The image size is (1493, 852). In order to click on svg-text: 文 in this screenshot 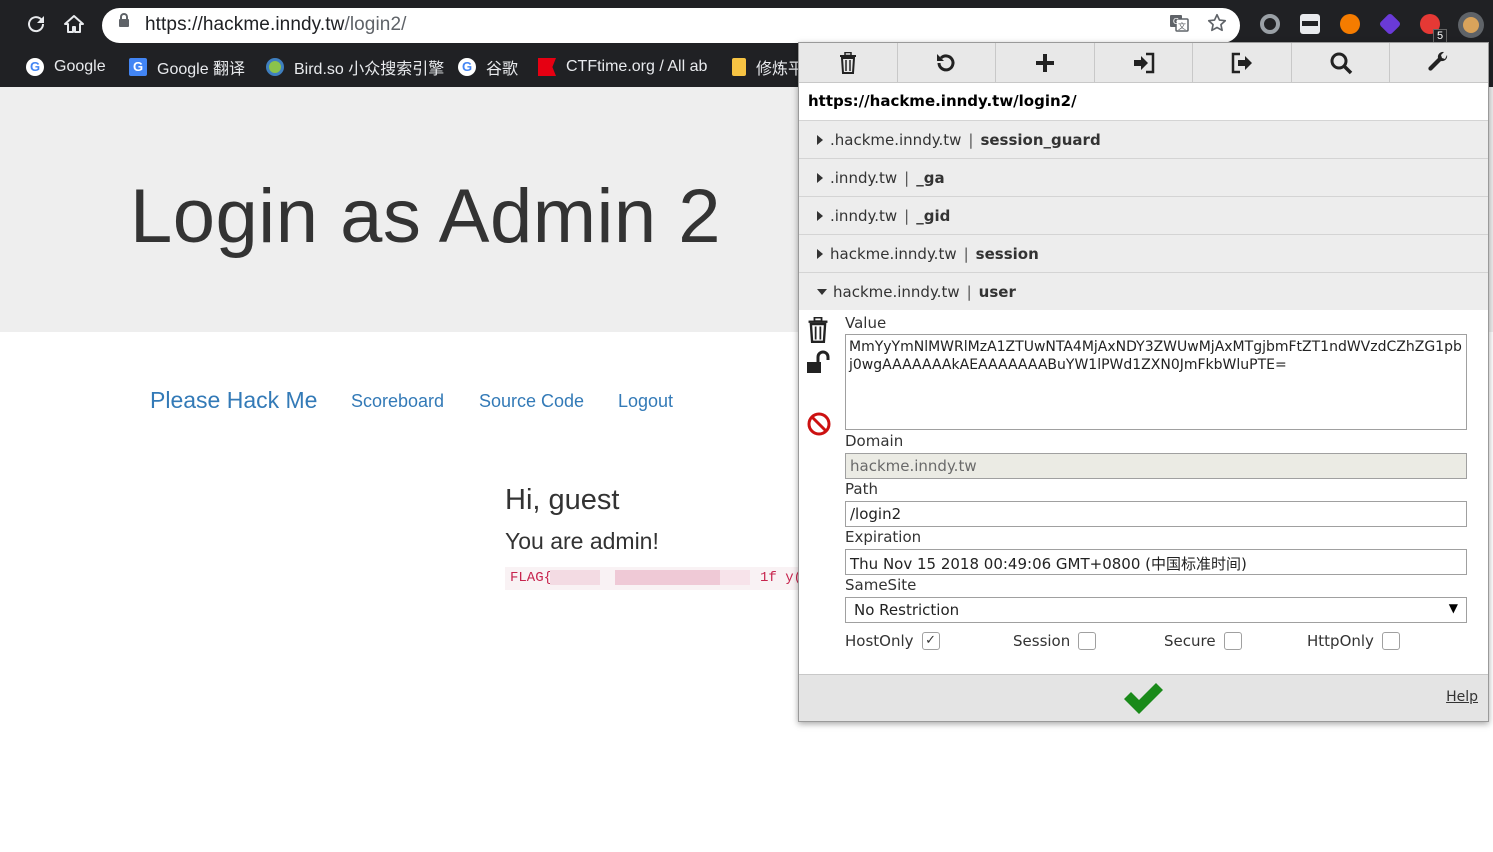, I will do `click(1182, 26)`.